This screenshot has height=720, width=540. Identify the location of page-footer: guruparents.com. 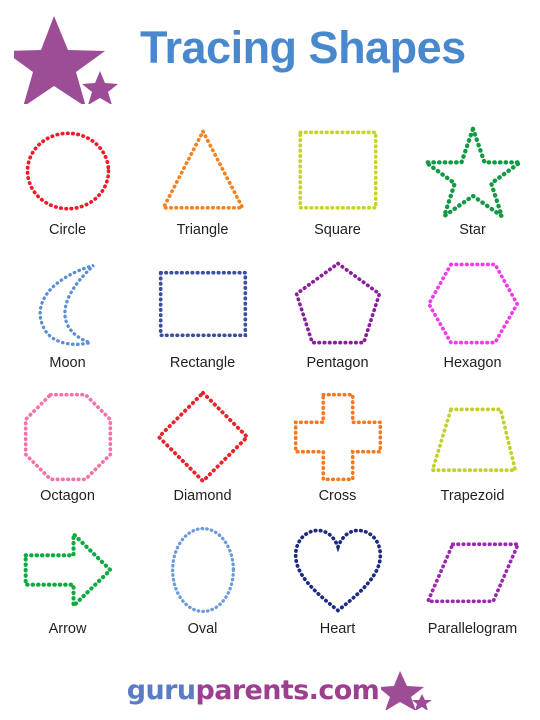
(270, 690).